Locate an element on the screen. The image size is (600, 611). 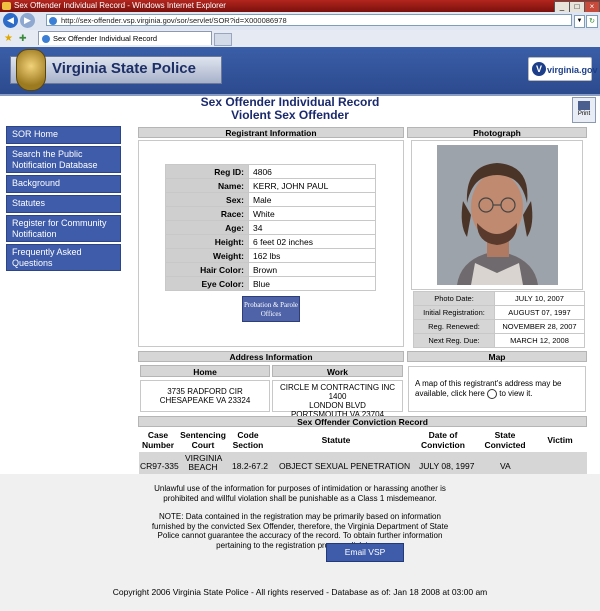
magnifier-icon is located at coordinates (492, 394).